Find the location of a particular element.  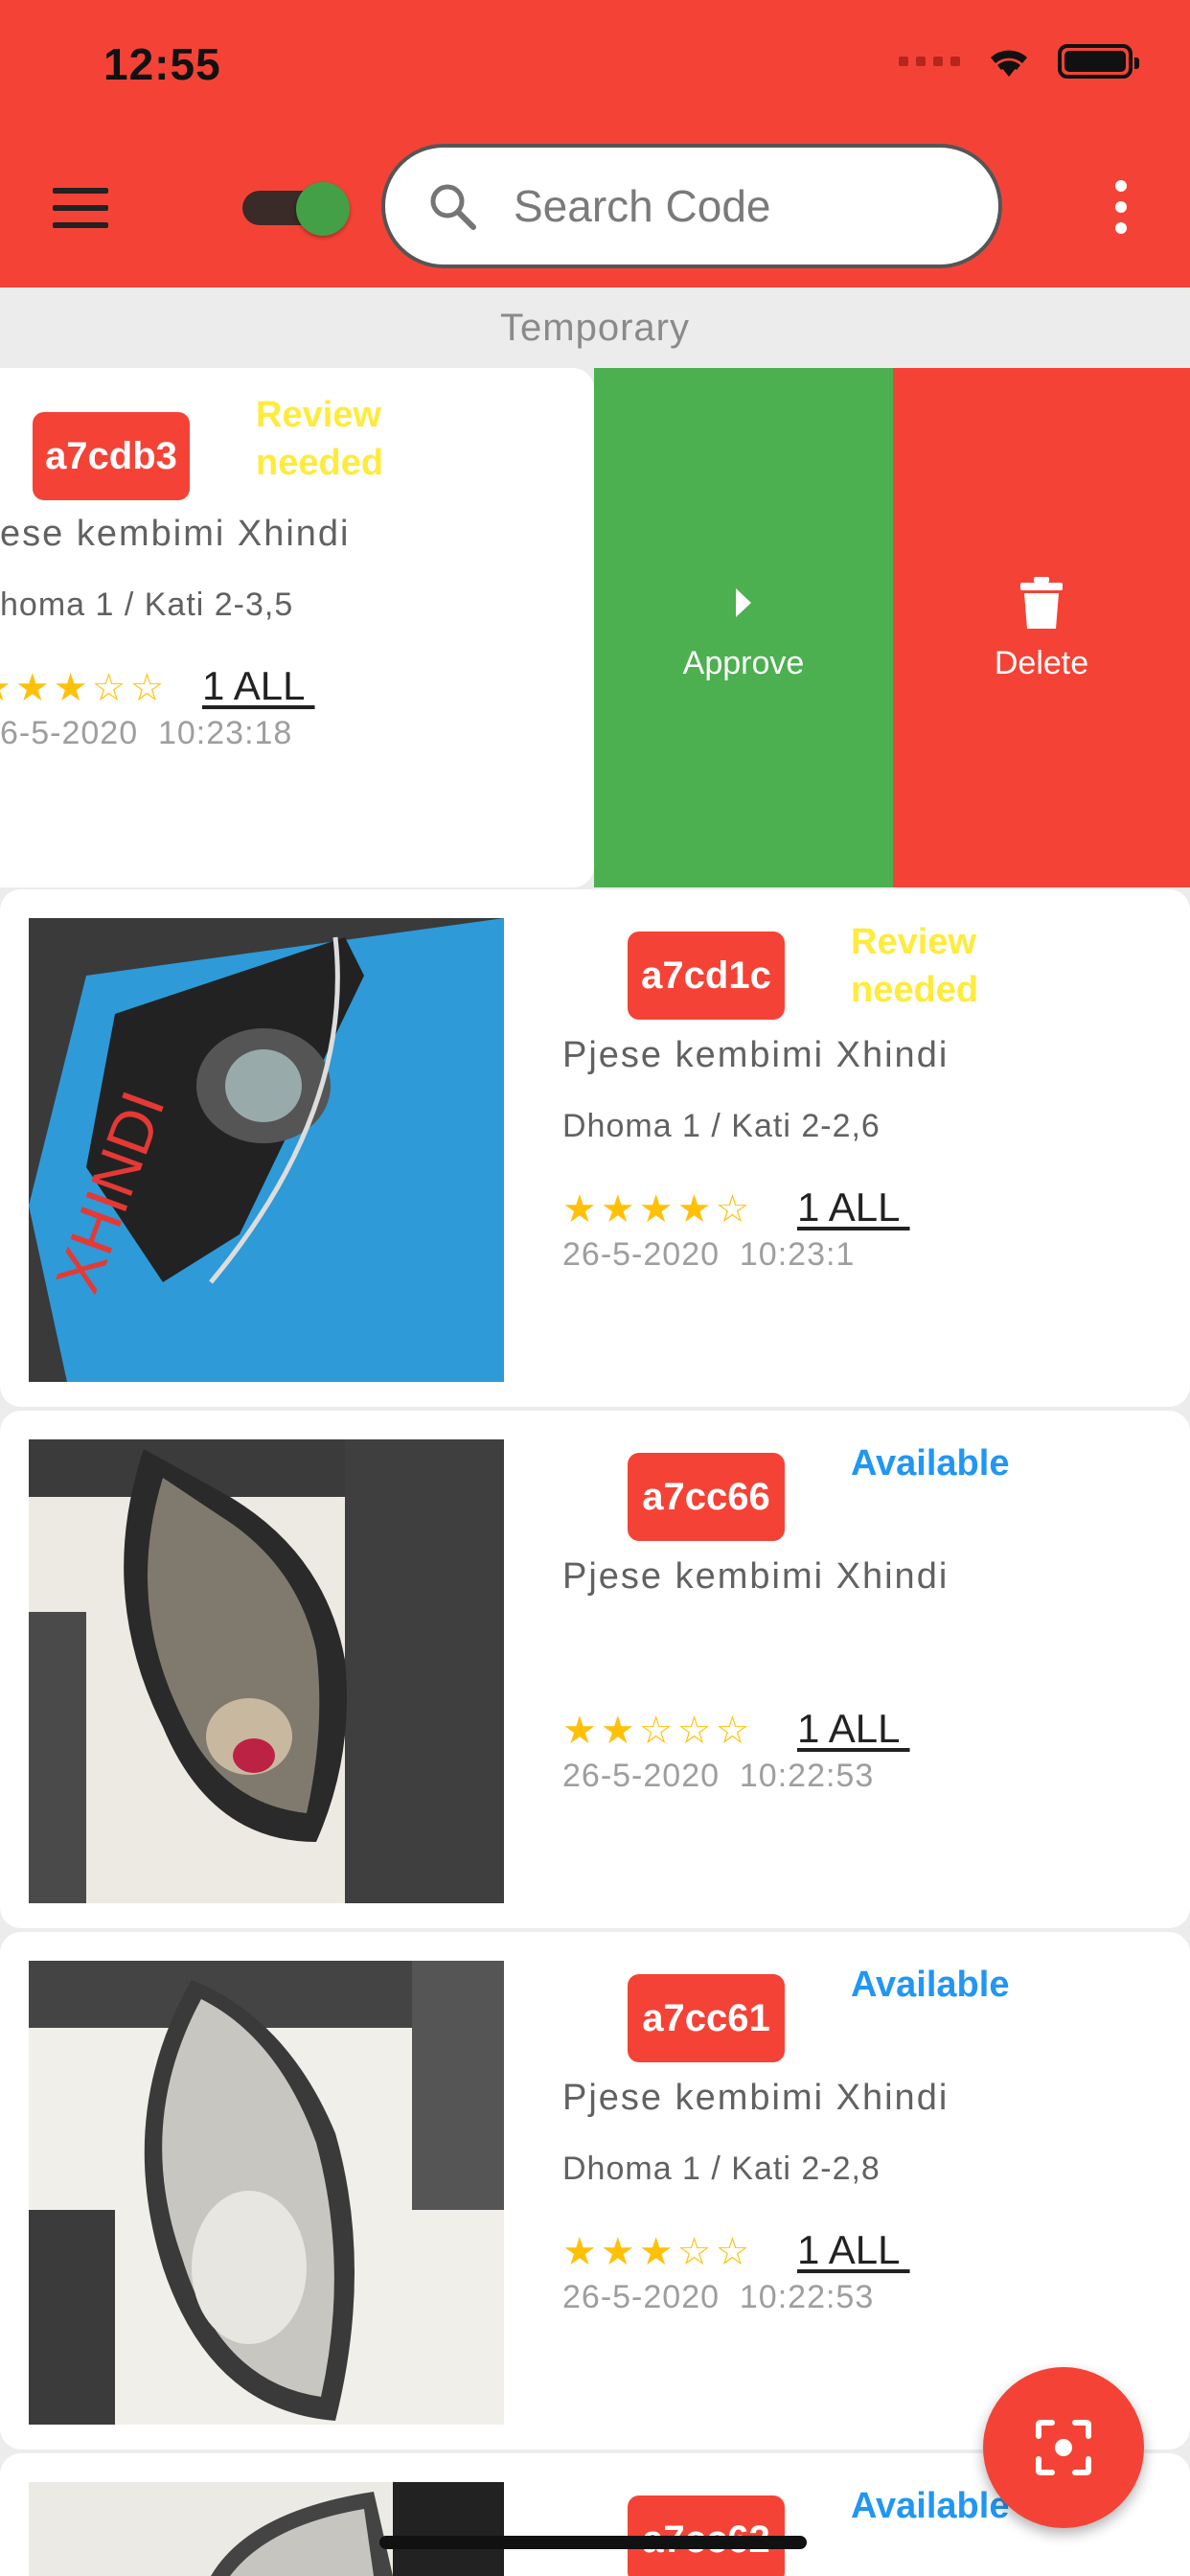

status-icons is located at coordinates (1019, 62).